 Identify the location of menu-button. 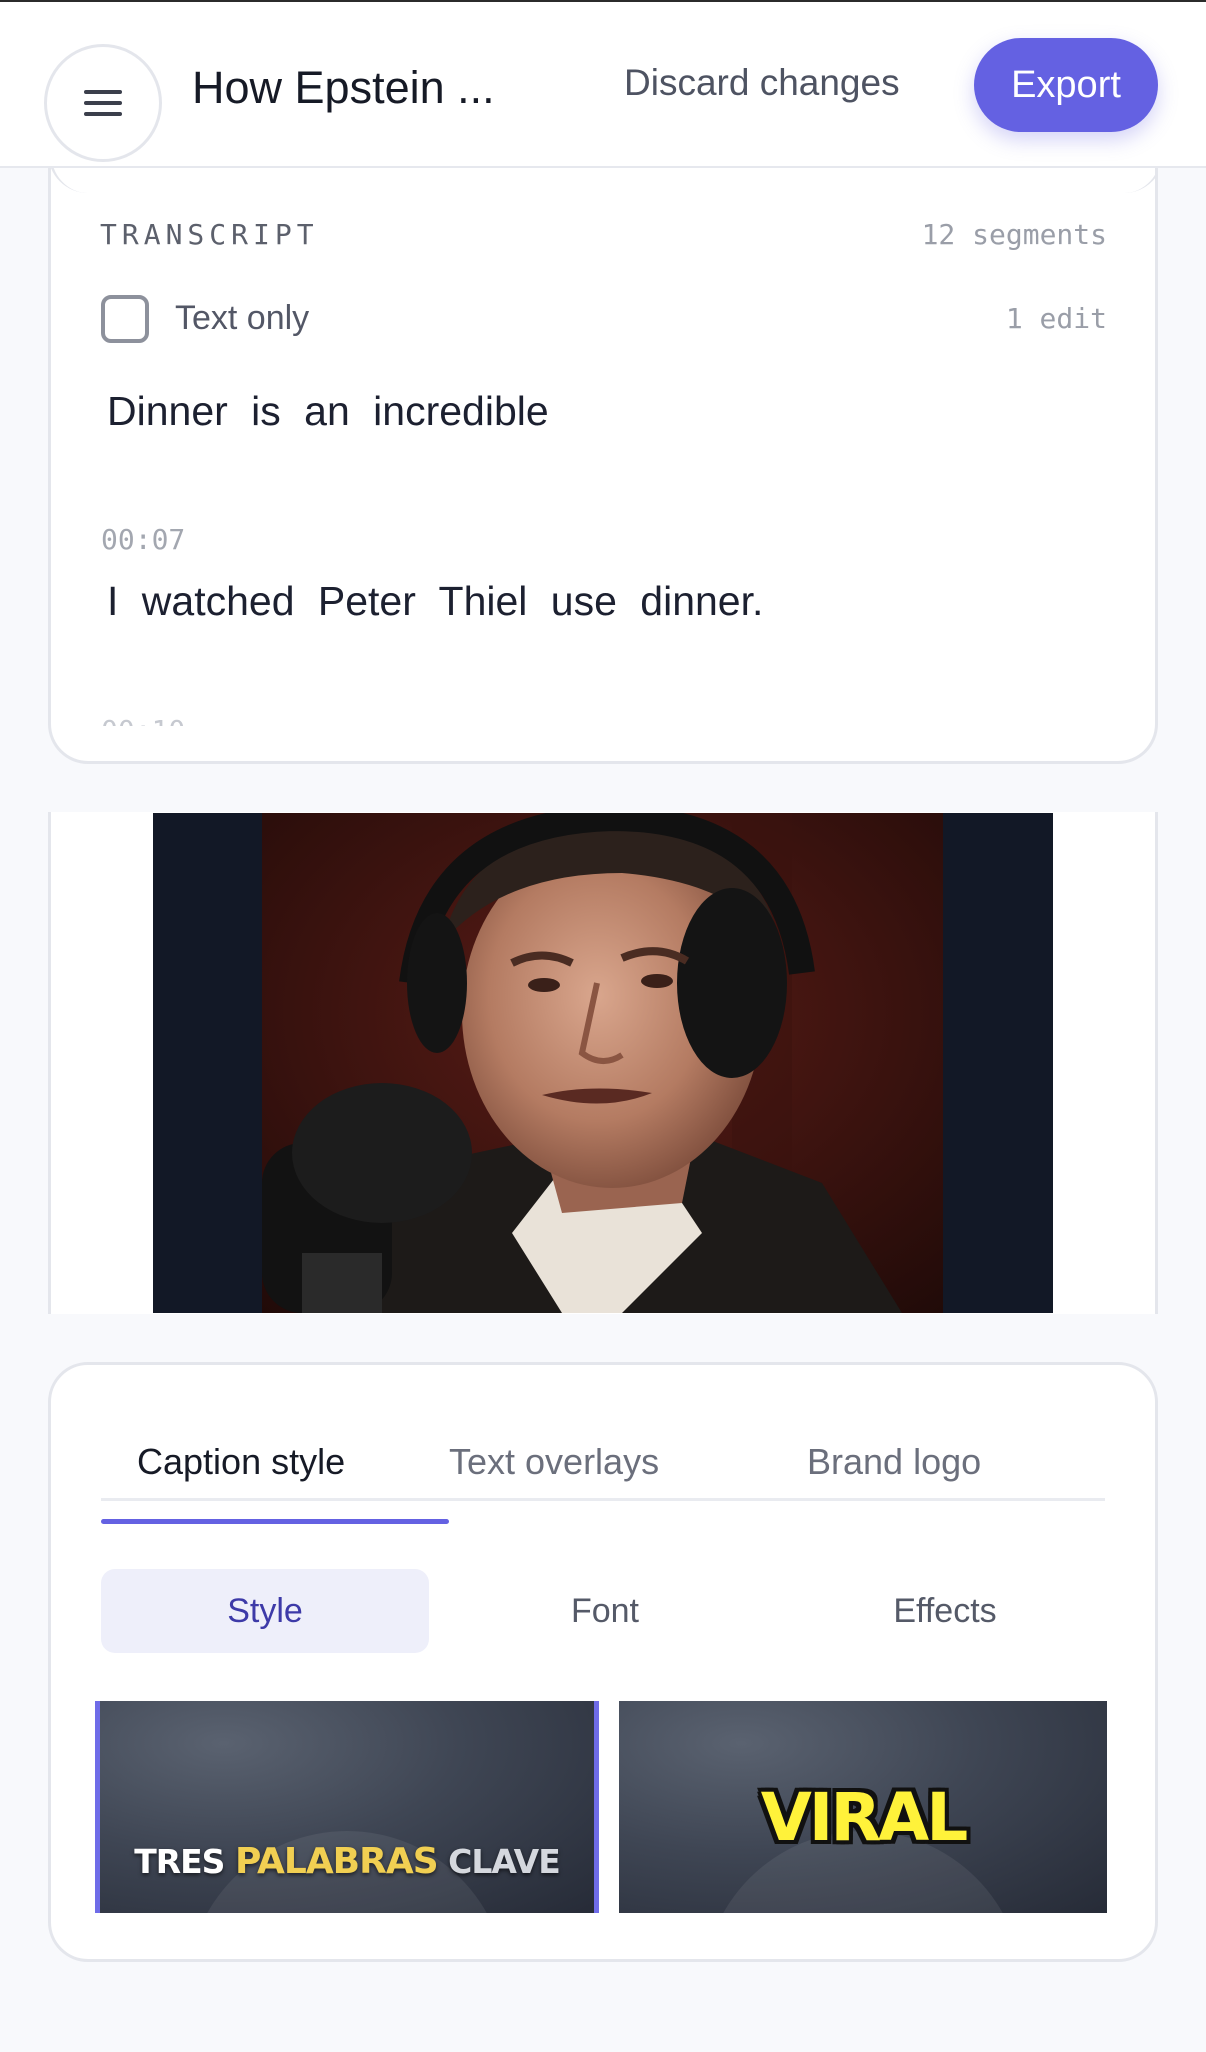
(103, 103).